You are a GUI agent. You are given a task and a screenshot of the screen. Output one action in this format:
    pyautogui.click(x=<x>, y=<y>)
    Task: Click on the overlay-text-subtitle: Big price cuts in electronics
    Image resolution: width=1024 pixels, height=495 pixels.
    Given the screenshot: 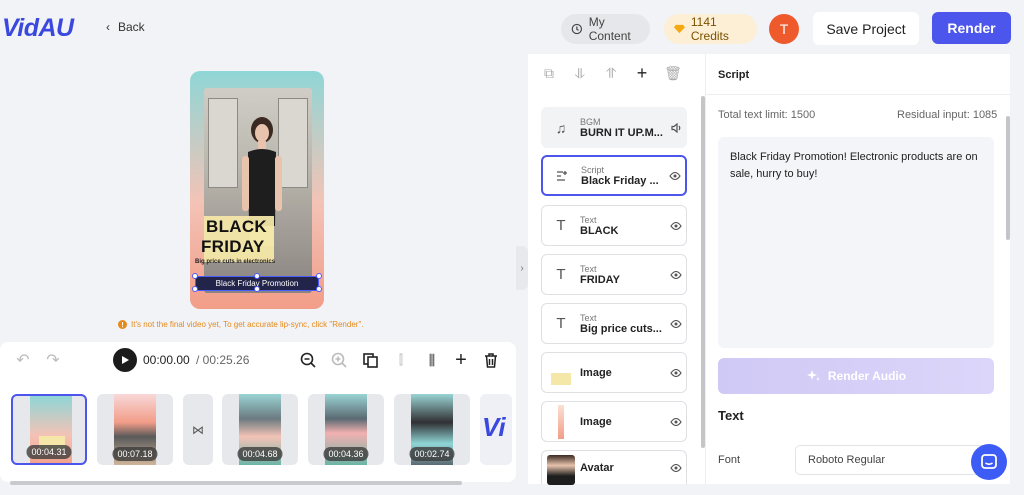 What is the action you would take?
    pyautogui.click(x=235, y=262)
    